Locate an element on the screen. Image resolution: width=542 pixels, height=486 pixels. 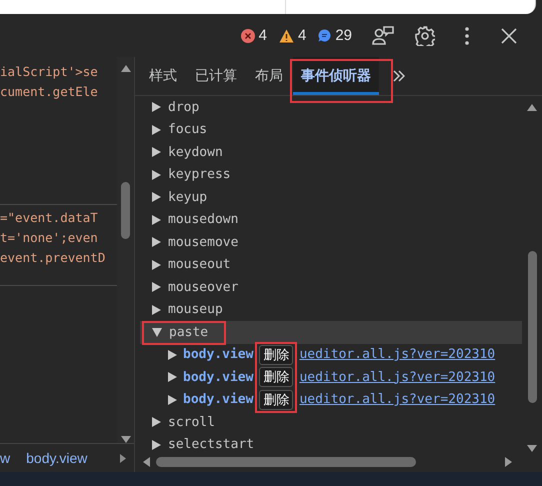
event-name: drop is located at coordinates (184, 107).